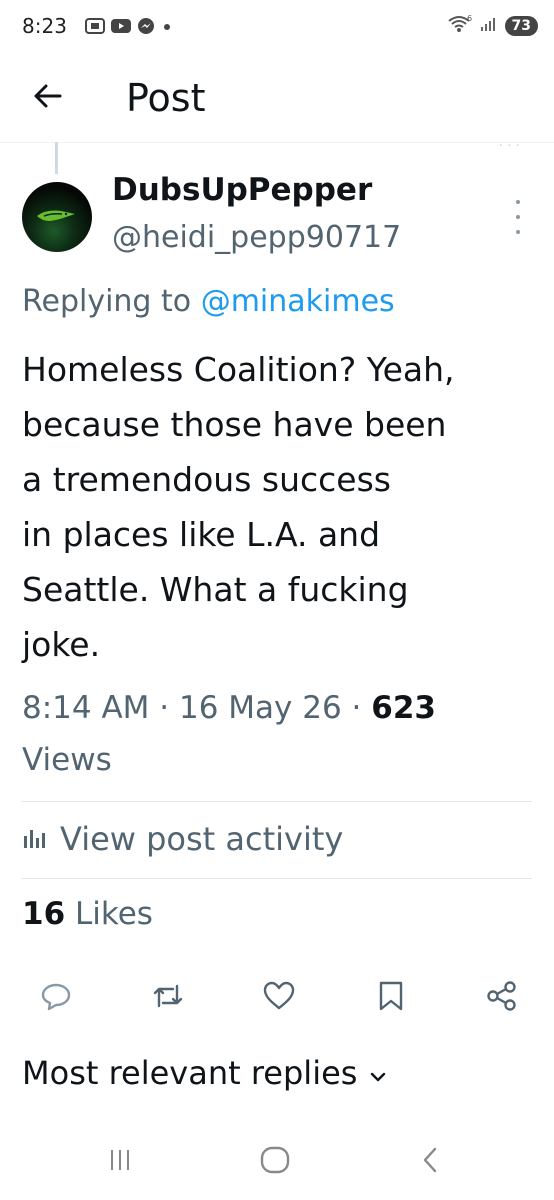 The image size is (554, 1200). I want to click on post-actions-bar, so click(279, 998).